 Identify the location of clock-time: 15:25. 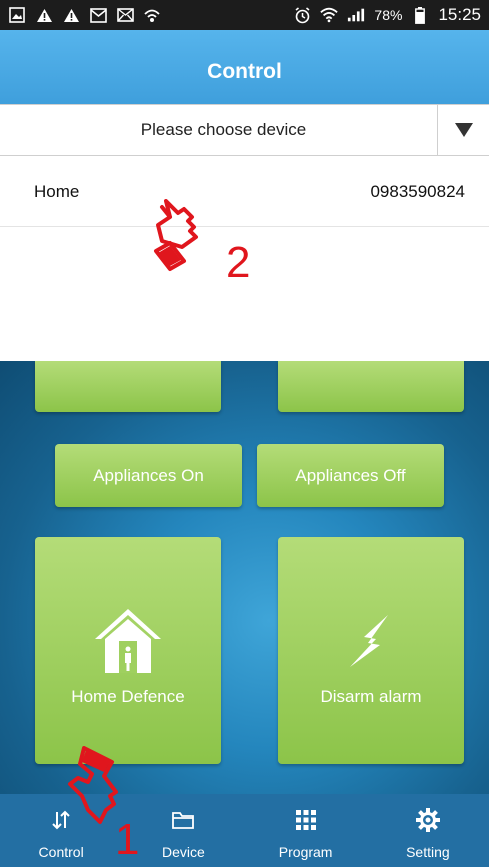
(459, 14).